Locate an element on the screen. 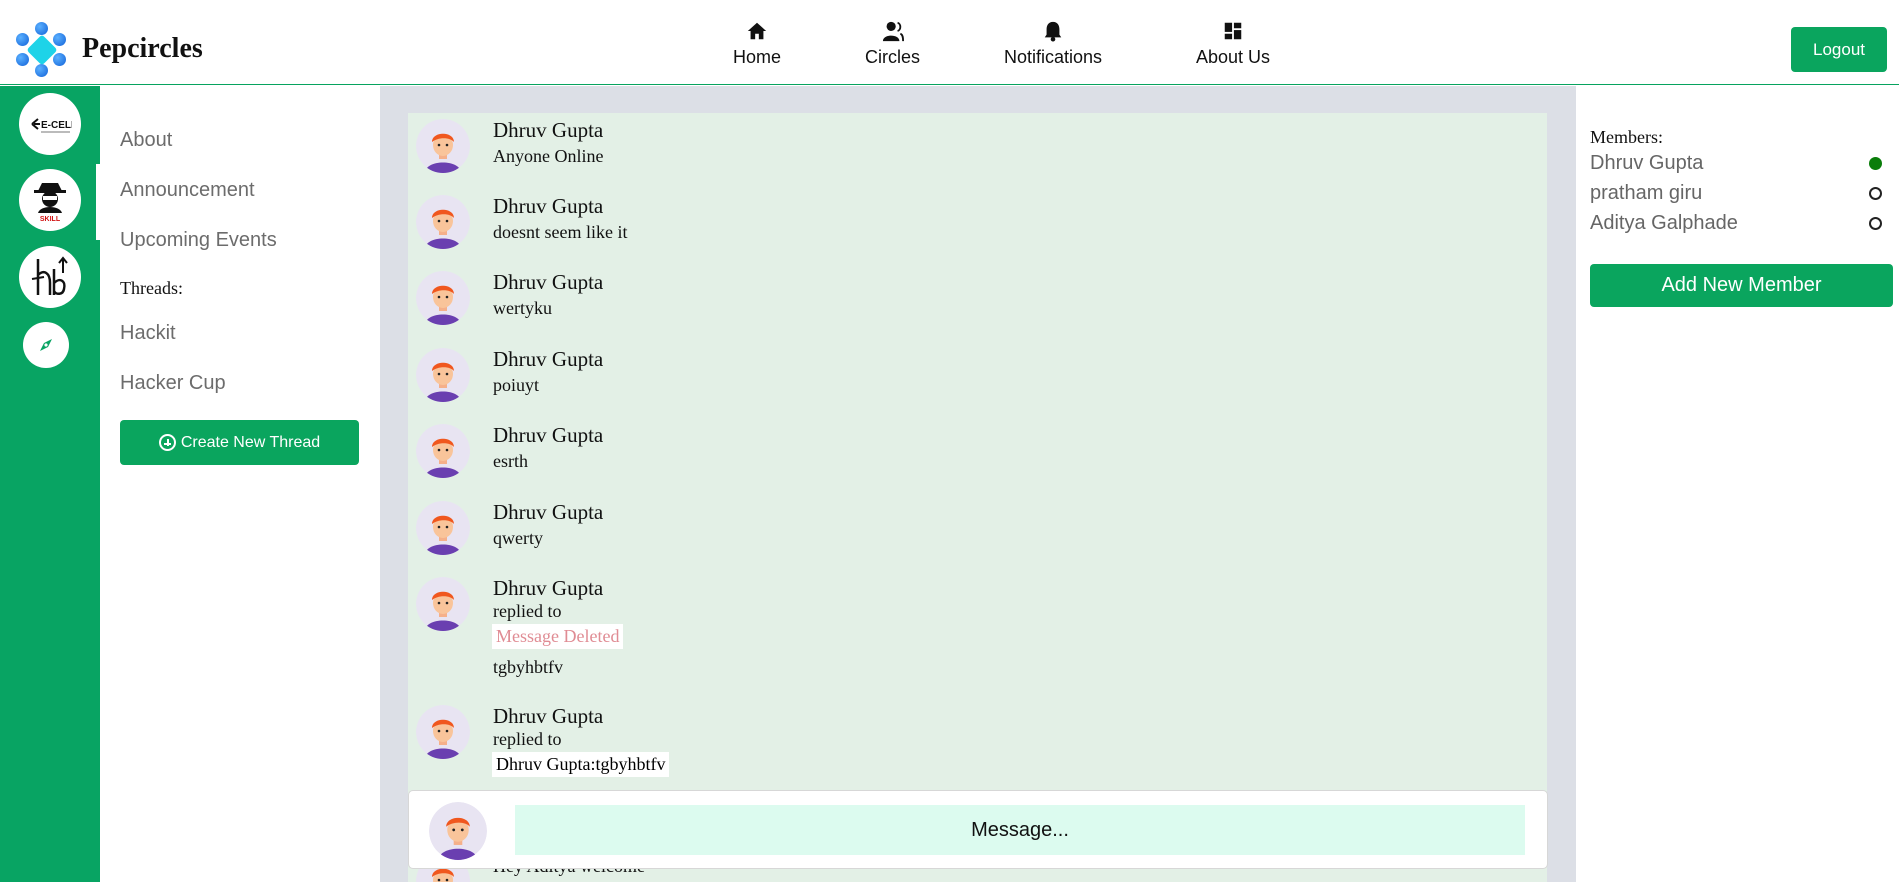 The image size is (1899, 882). create-thread-button: Create New Thread is located at coordinates (239, 442).